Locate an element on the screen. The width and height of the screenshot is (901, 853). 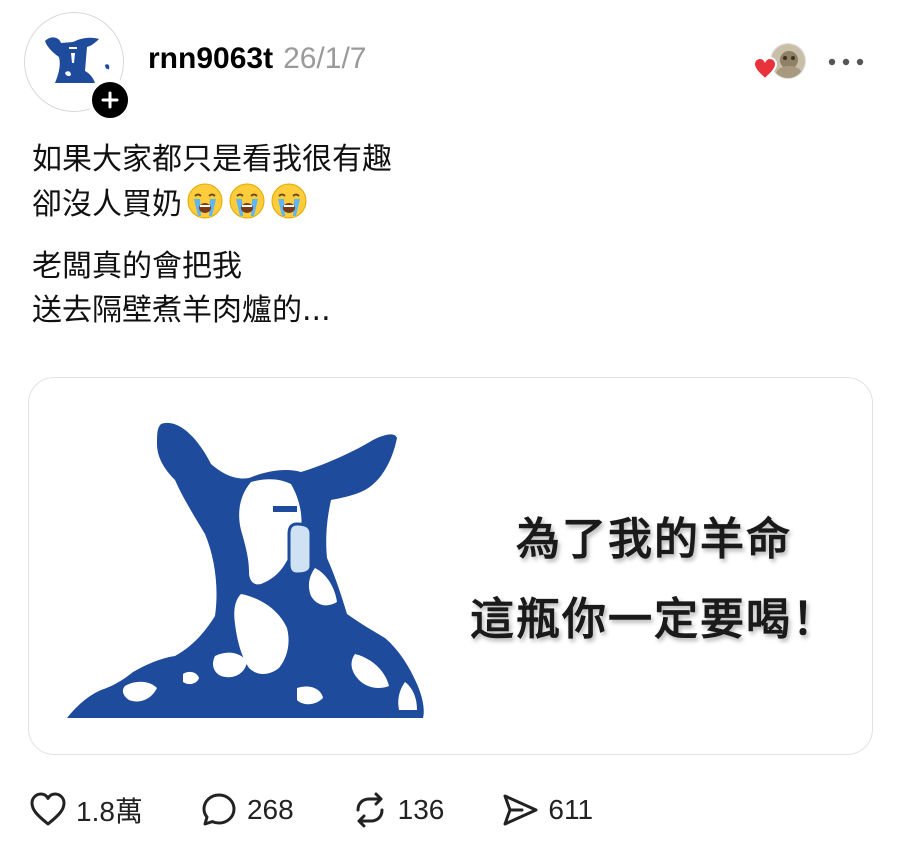
follow-button is located at coordinates (110, 100).